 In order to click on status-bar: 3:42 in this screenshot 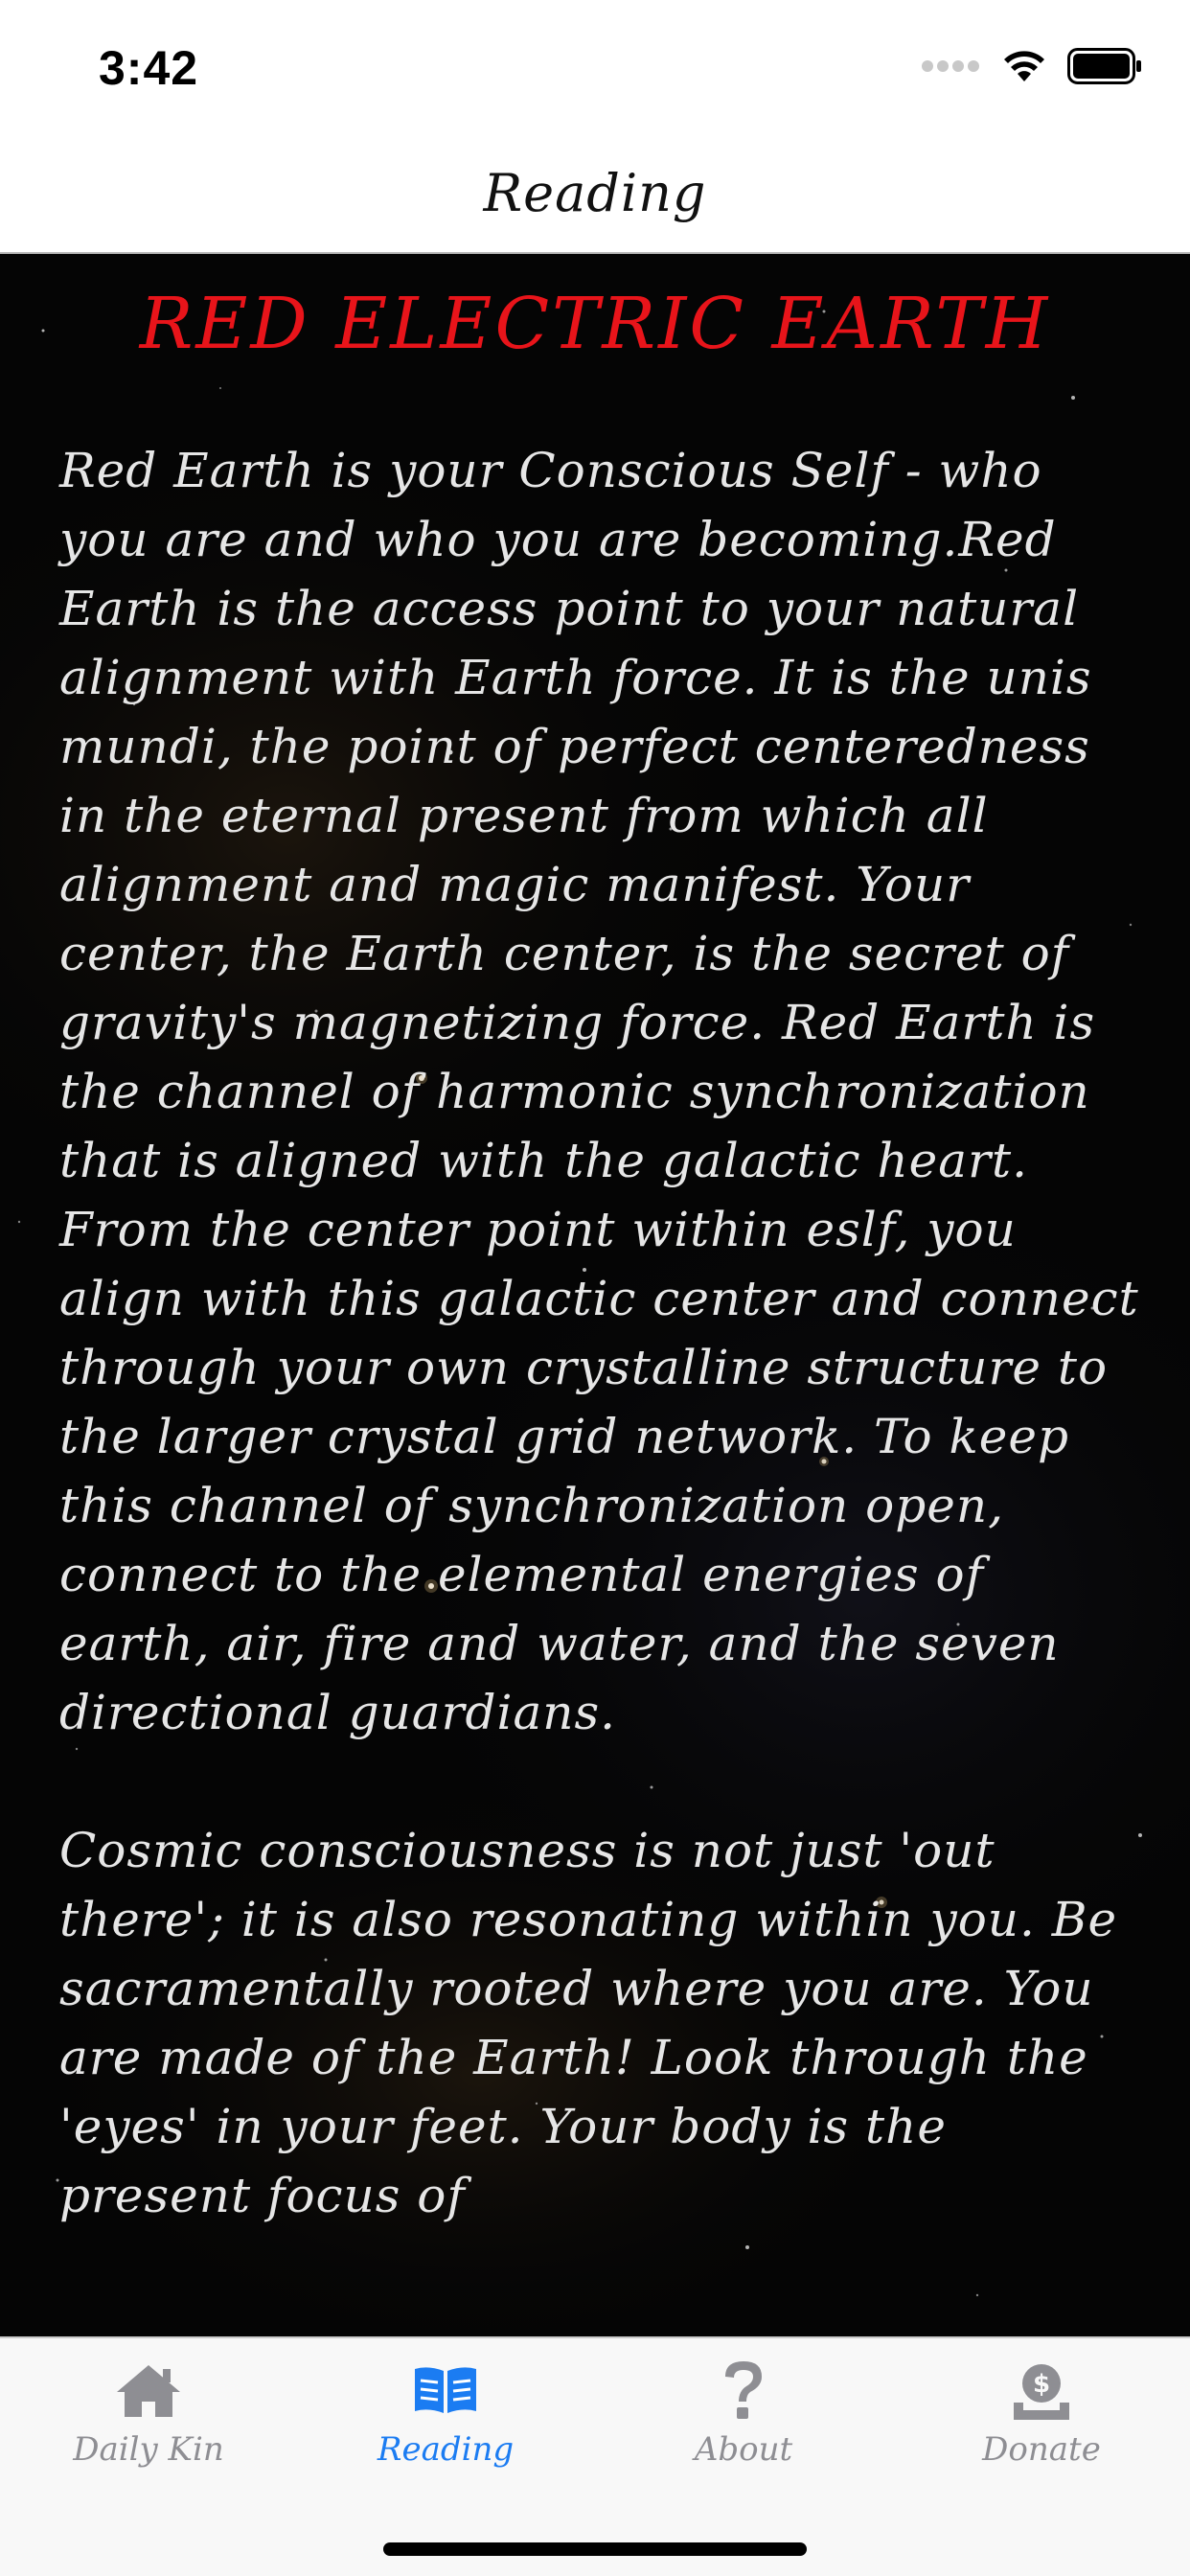, I will do `click(595, 67)`.